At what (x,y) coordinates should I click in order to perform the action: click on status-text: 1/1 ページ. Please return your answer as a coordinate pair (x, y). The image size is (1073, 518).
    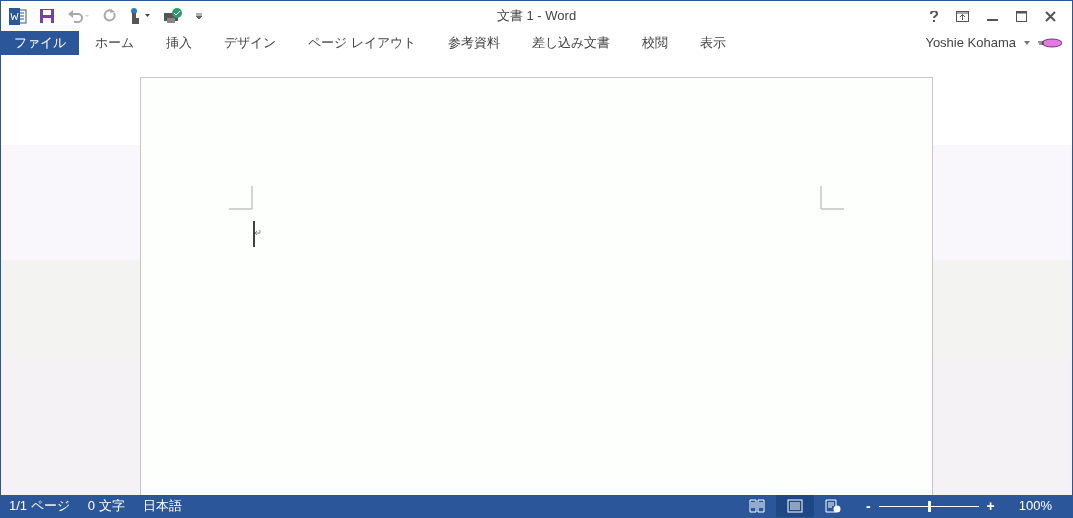
    Looking at the image, I should click on (39, 506).